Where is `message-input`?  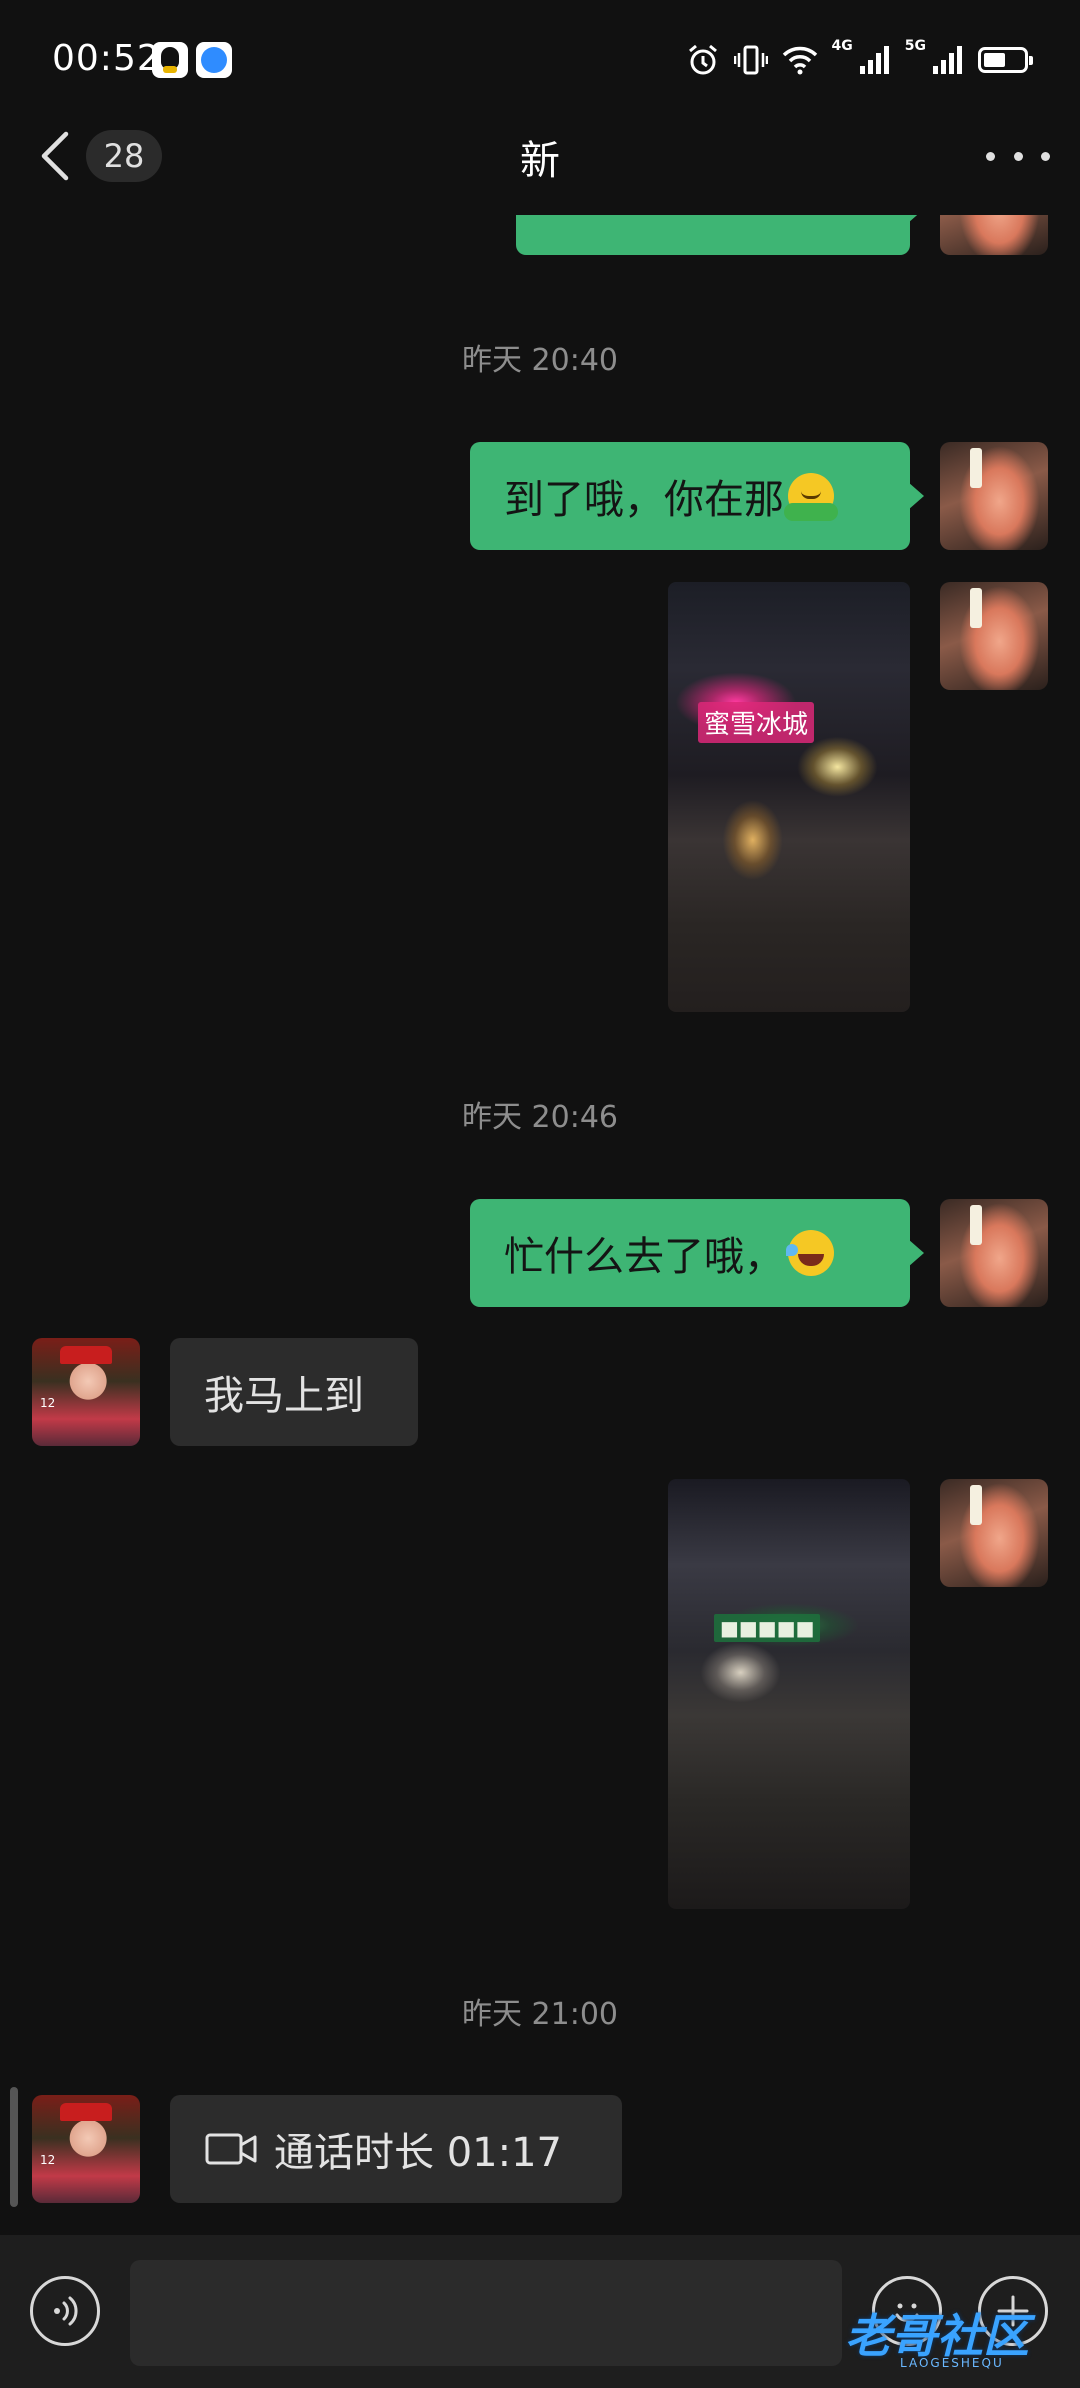 message-input is located at coordinates (486, 2313).